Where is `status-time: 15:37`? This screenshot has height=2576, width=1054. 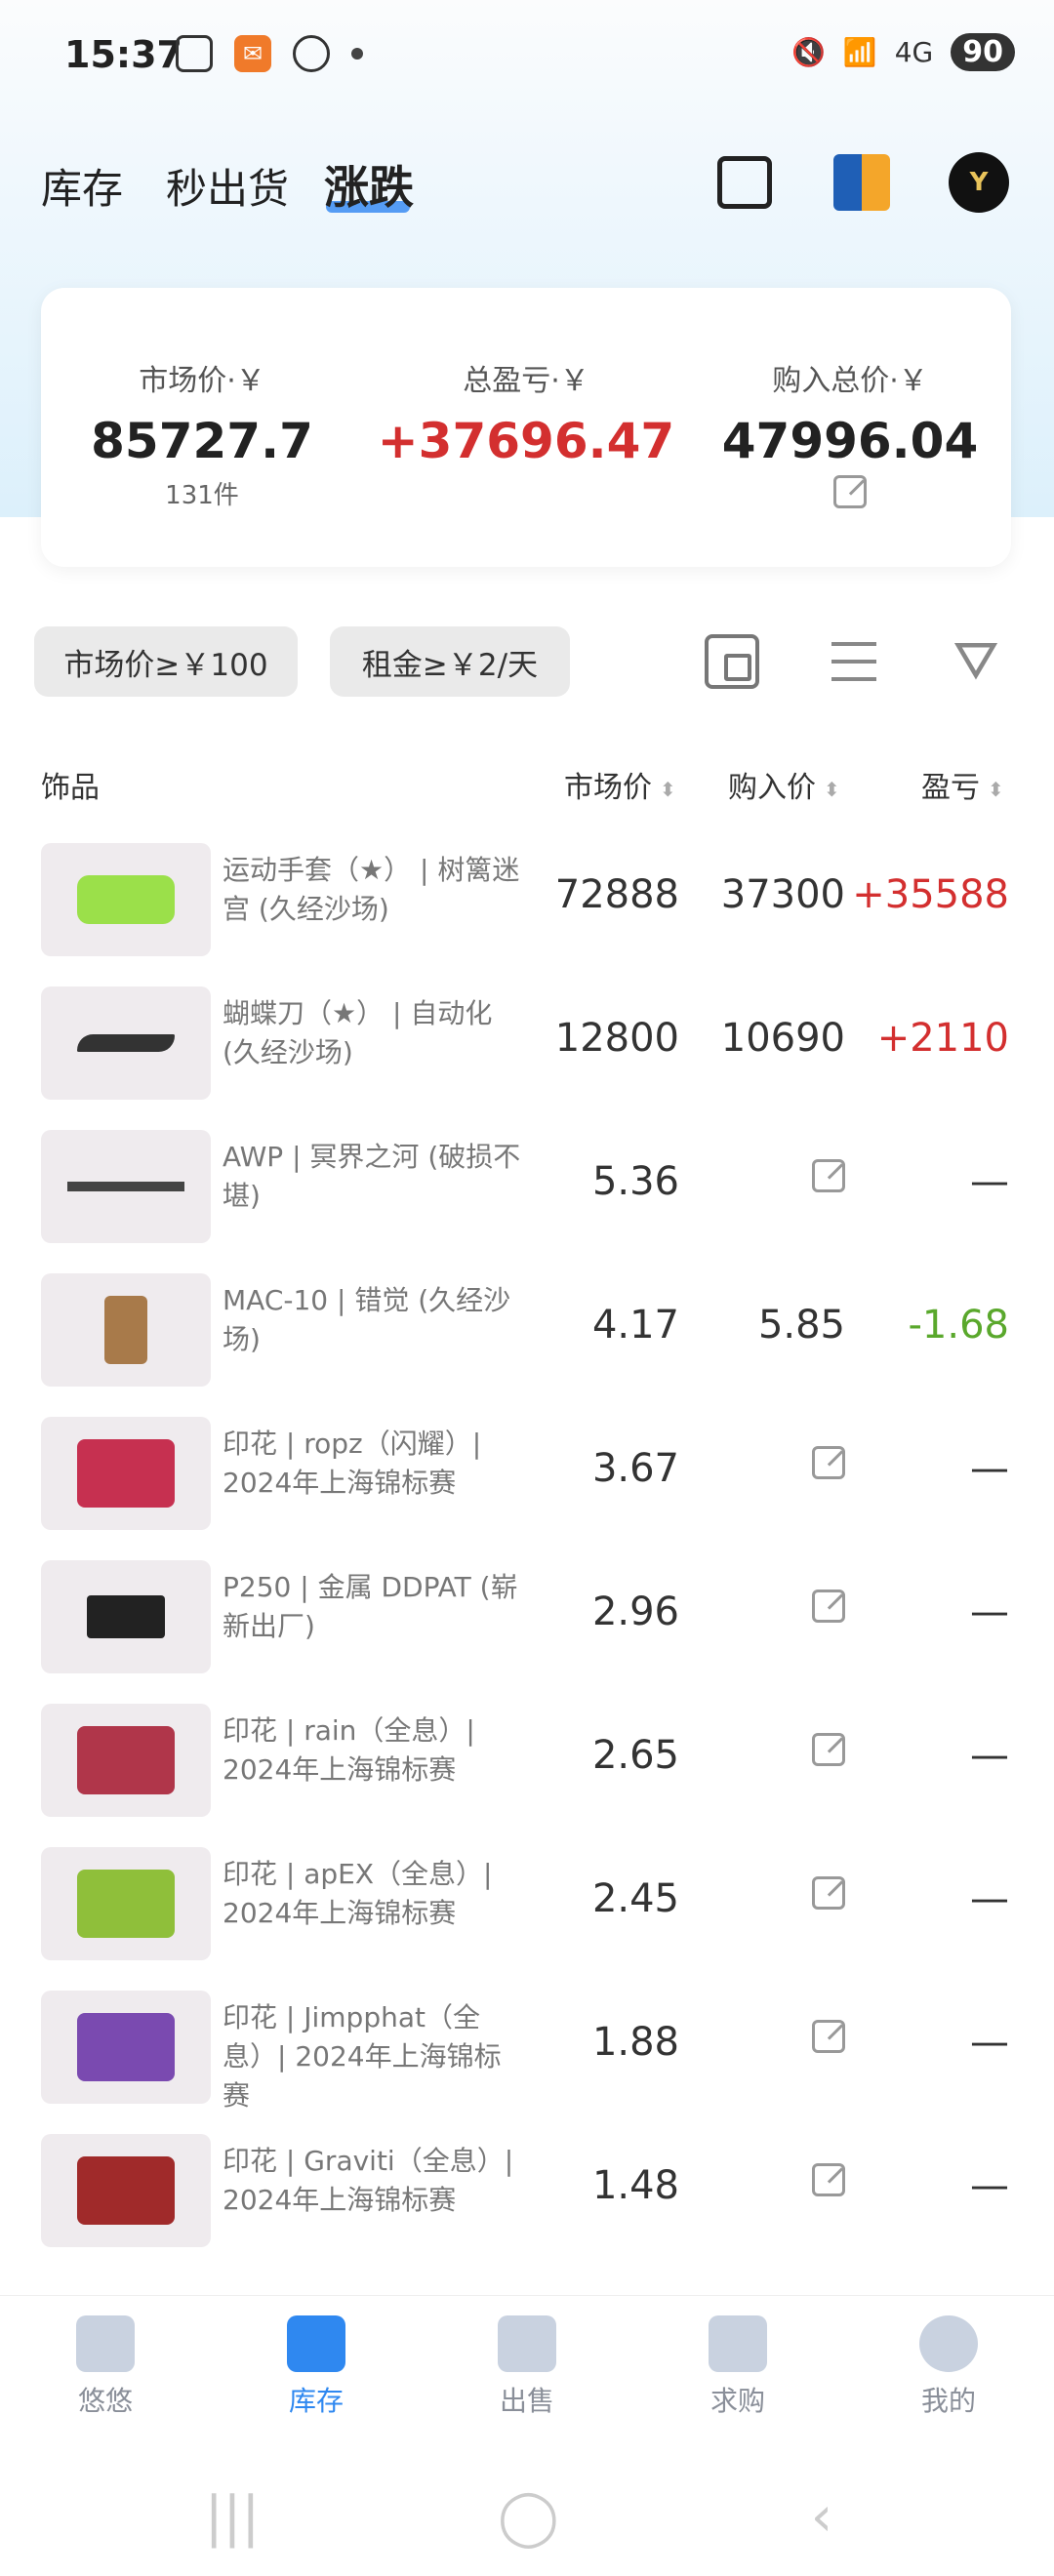
status-time: 15:37 is located at coordinates (123, 54).